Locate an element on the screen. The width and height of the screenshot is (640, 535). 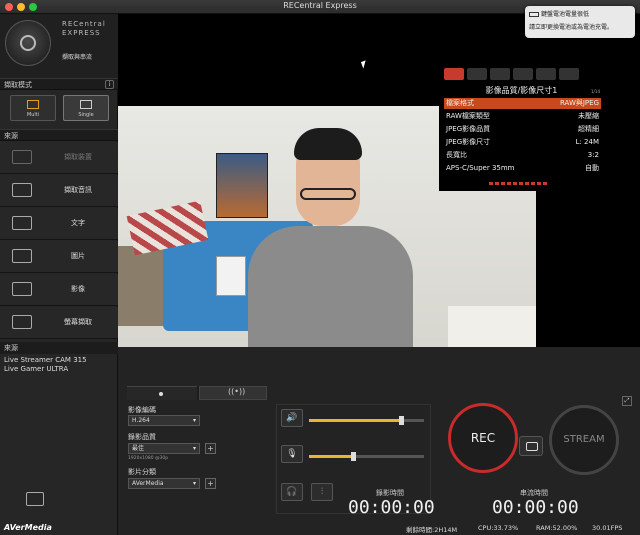
ram-usage: RAM:52.00% is located at coordinates (557, 528).